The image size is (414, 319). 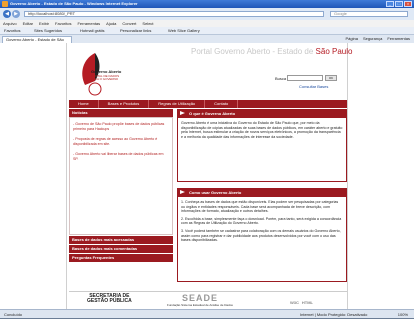 I want to click on cmd-seguranca: Segurança, so click(x=372, y=39).